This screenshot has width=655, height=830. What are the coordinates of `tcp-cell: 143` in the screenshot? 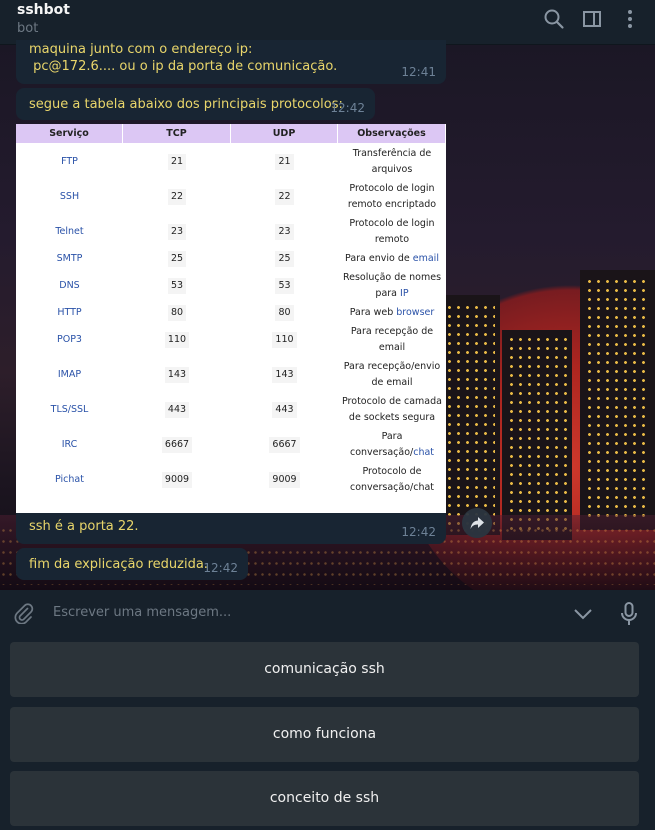 It's located at (177, 374).